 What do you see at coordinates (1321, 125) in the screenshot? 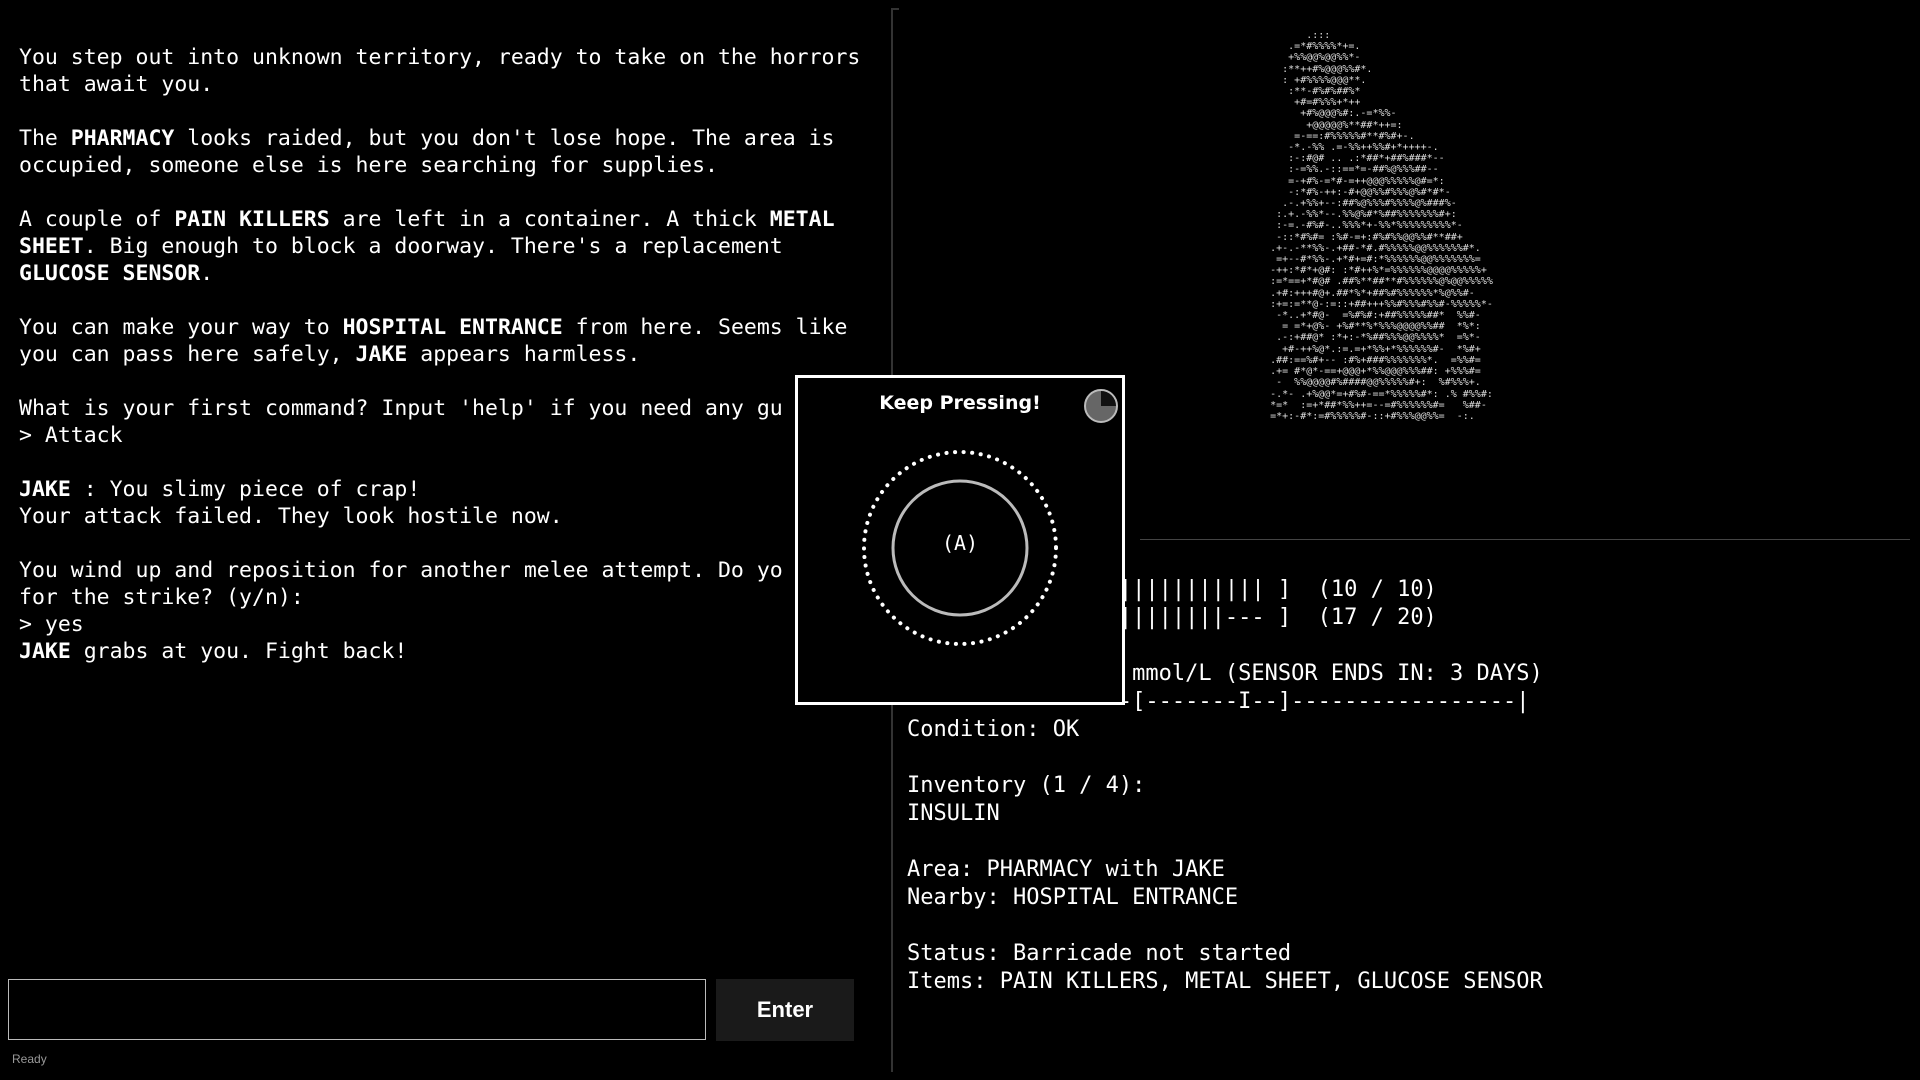
I see `ascii-art-row: +@@@@@%**##*++=:` at bounding box center [1321, 125].